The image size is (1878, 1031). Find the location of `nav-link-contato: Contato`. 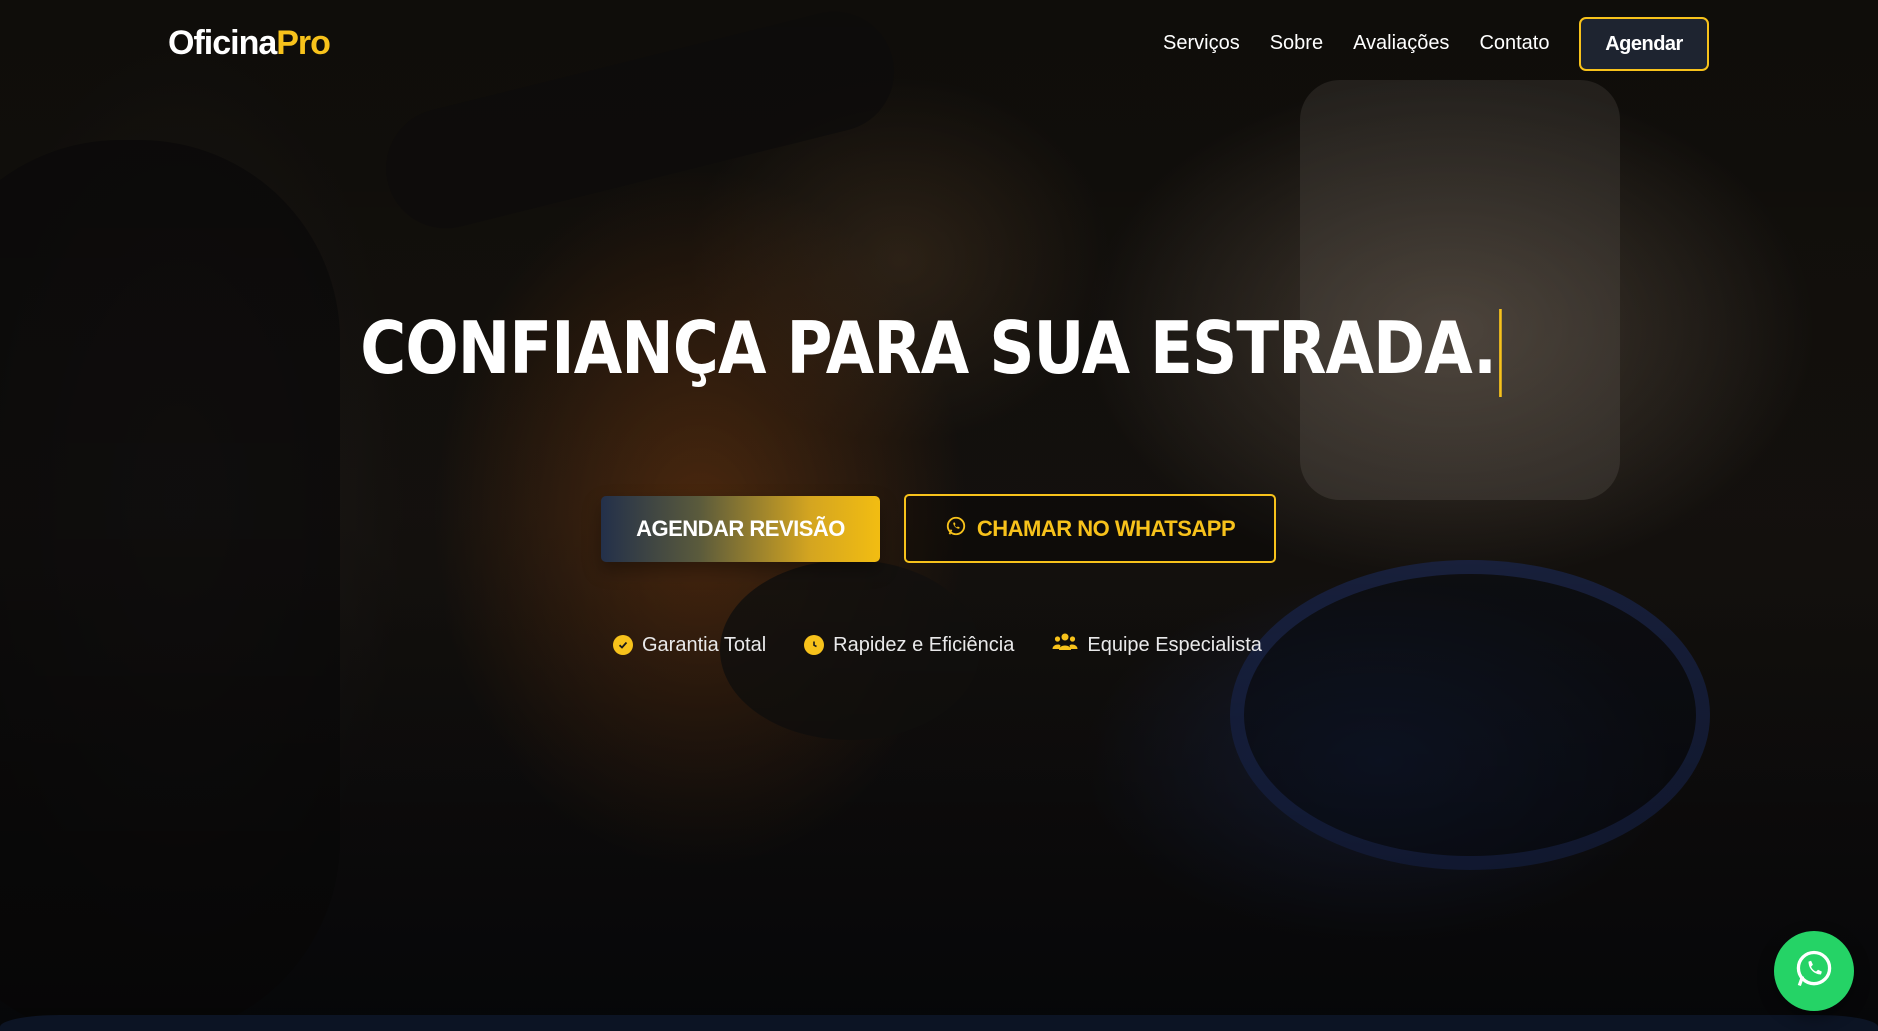

nav-link-contato: Contato is located at coordinates (1514, 43).